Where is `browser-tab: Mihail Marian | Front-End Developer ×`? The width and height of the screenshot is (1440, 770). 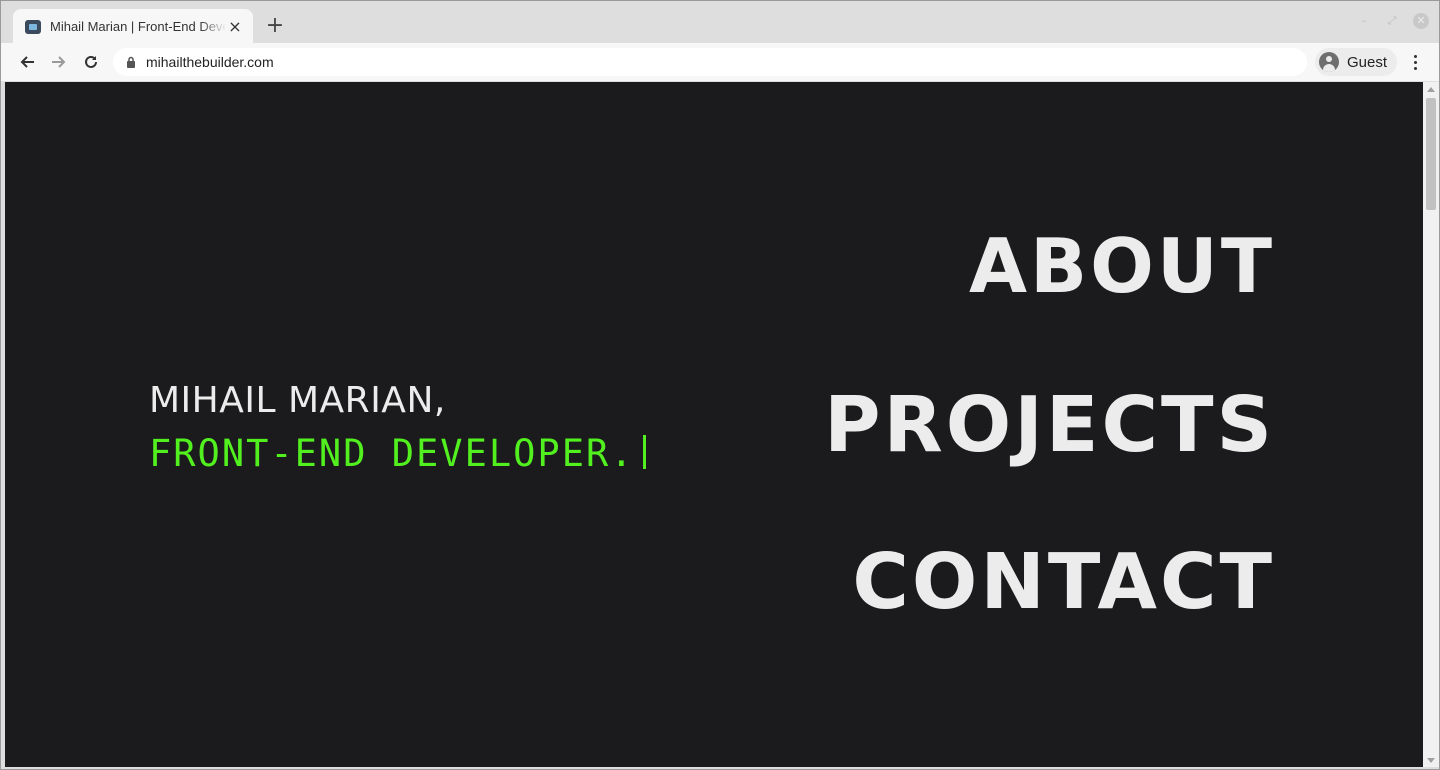
browser-tab: Mihail Marian | Front-End Developer × is located at coordinates (133, 26).